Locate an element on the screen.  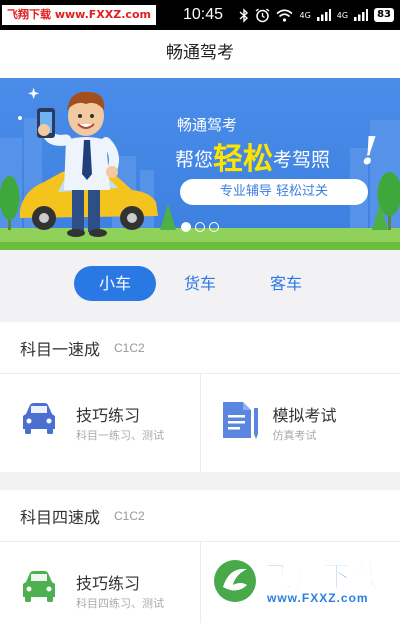
banner-slogan: 帮您轻松考驾照 is located at coordinates (252, 156).